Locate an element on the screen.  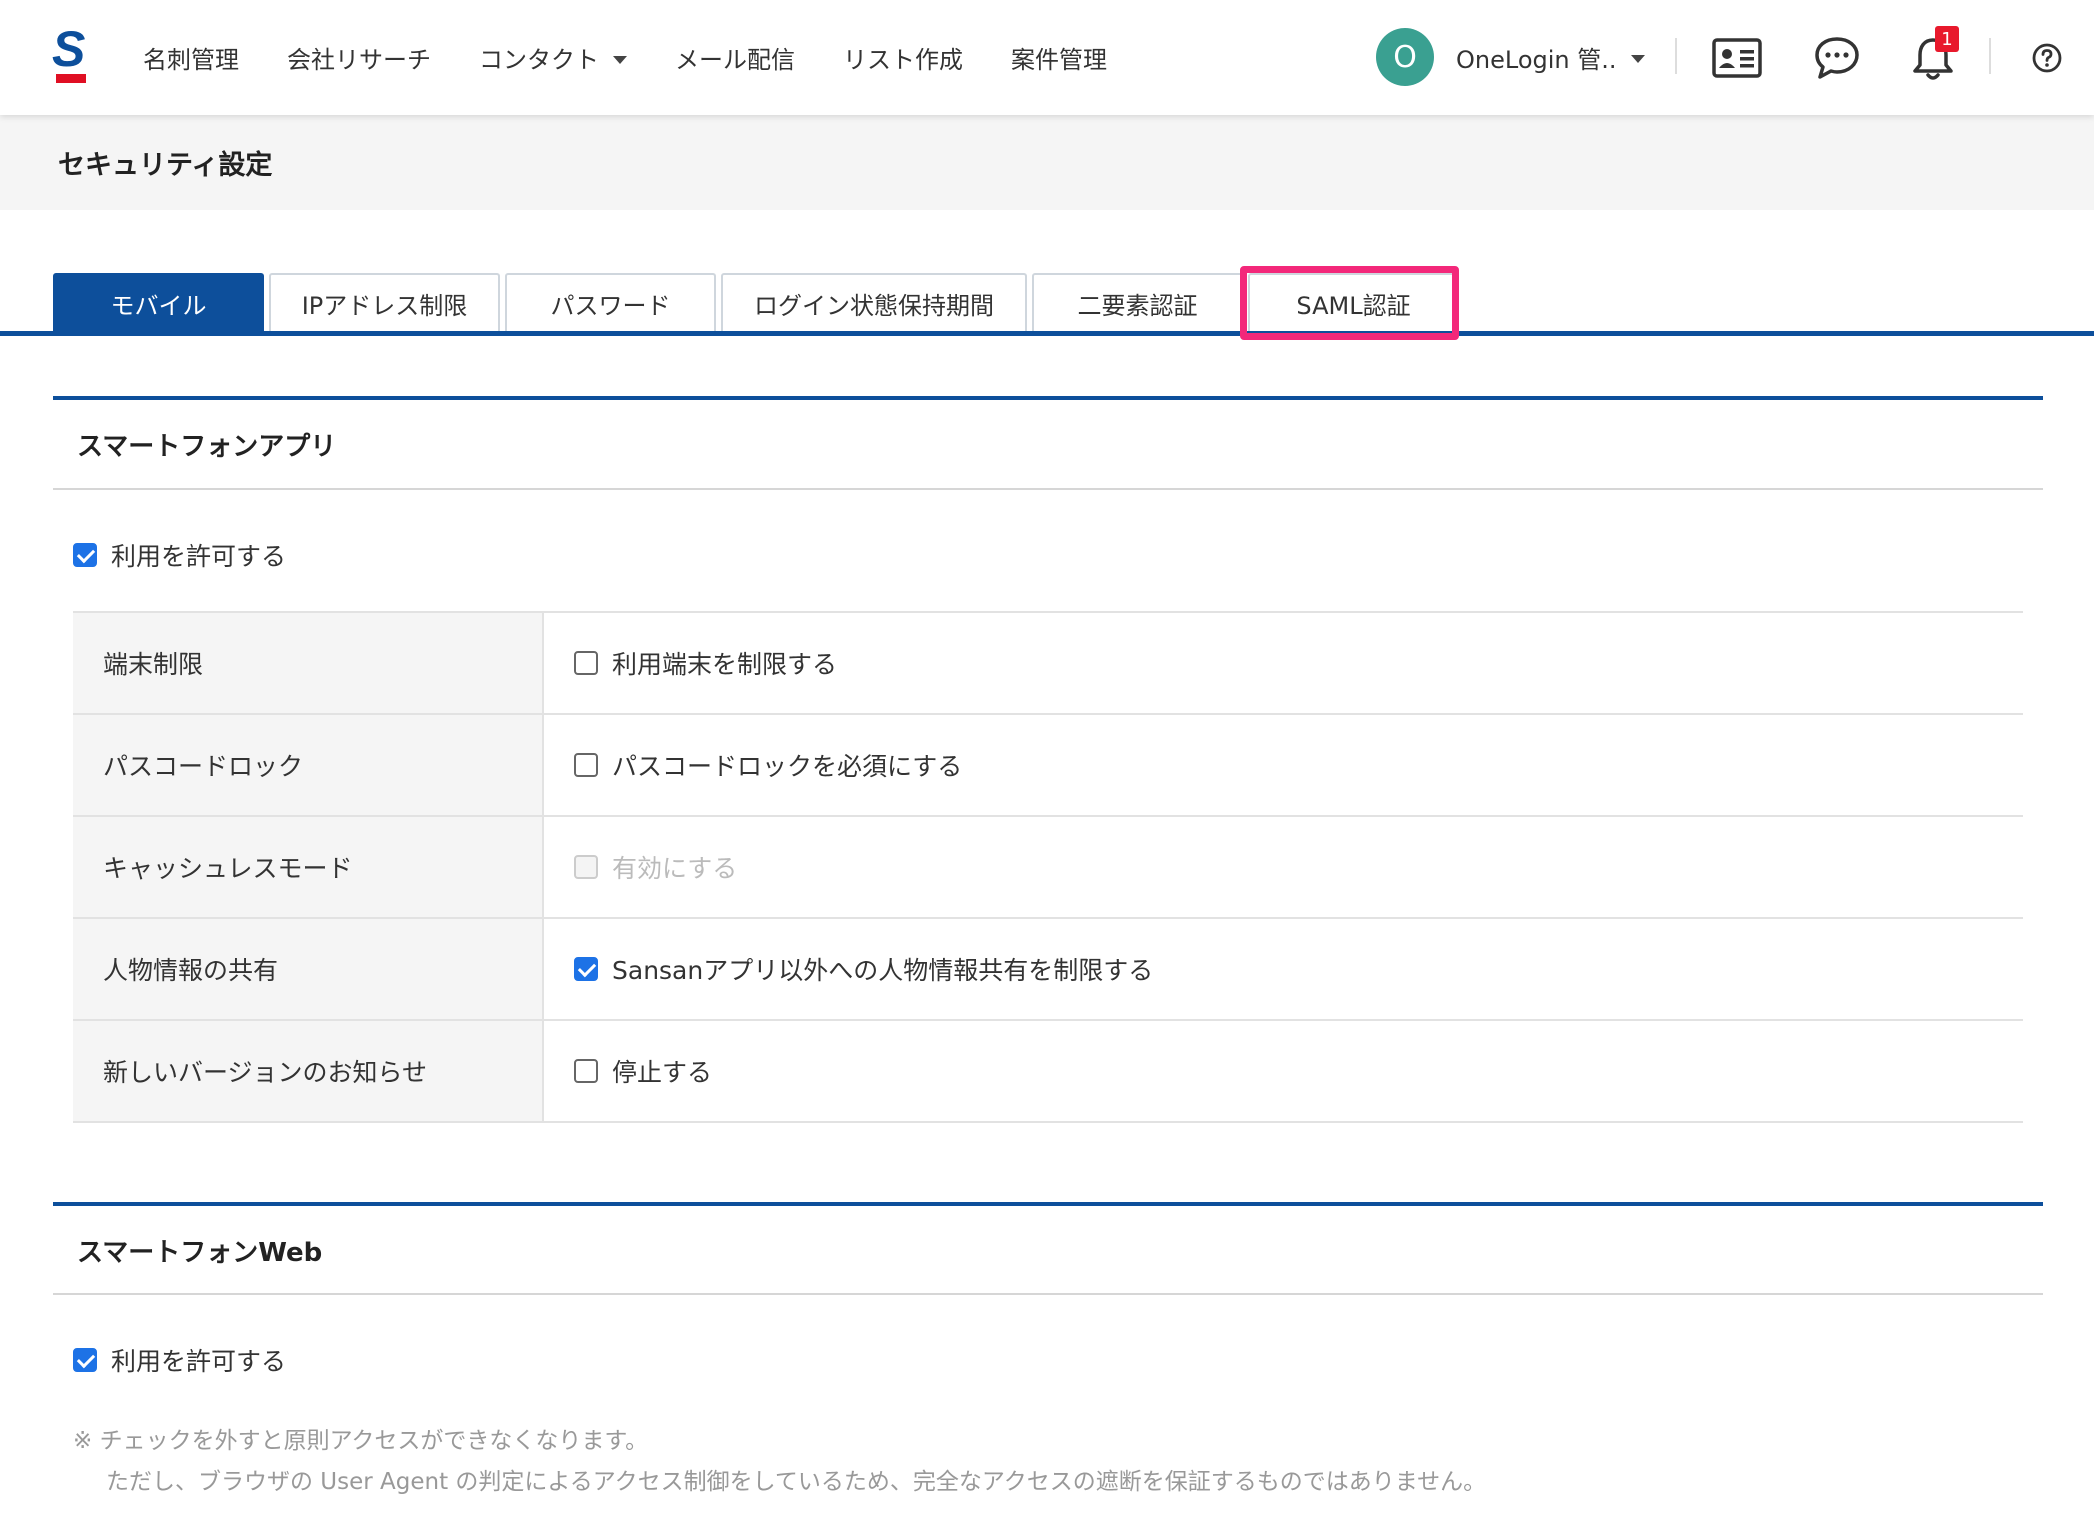
contact-card-icon is located at coordinates (1737, 58).